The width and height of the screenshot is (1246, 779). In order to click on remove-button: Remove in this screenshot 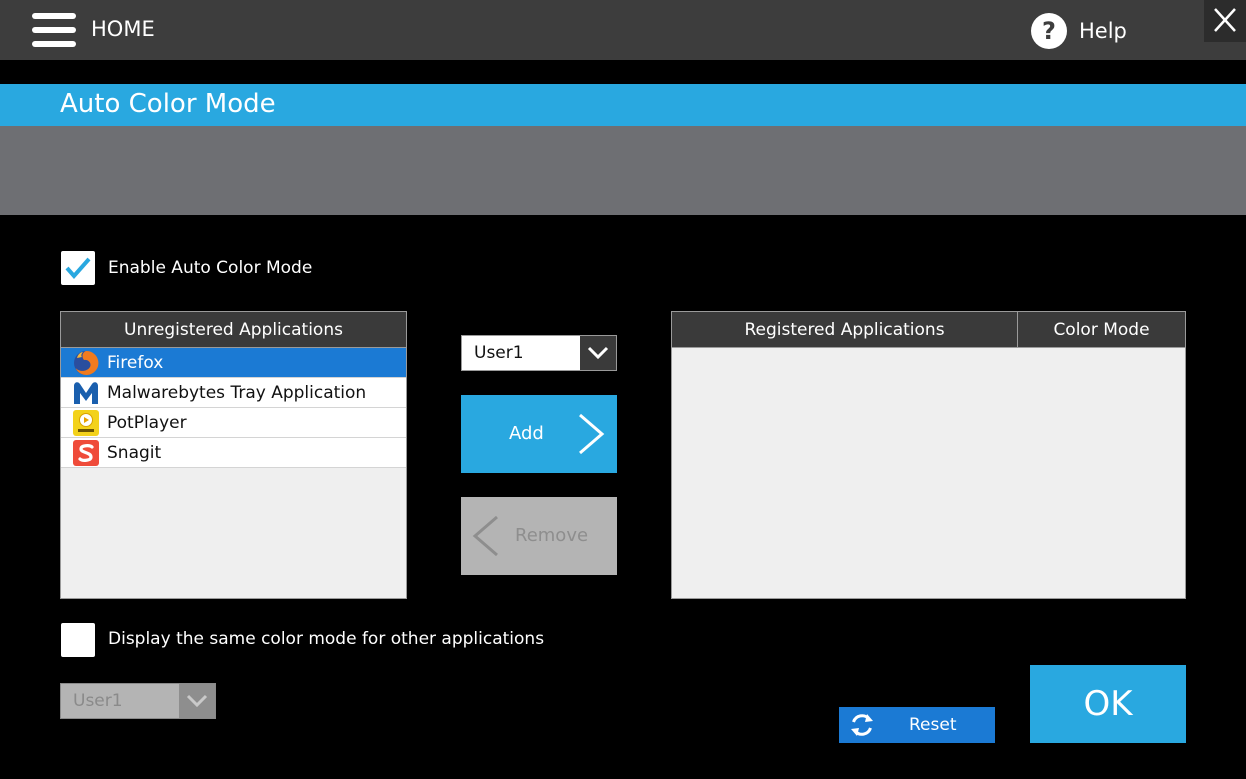, I will do `click(539, 536)`.